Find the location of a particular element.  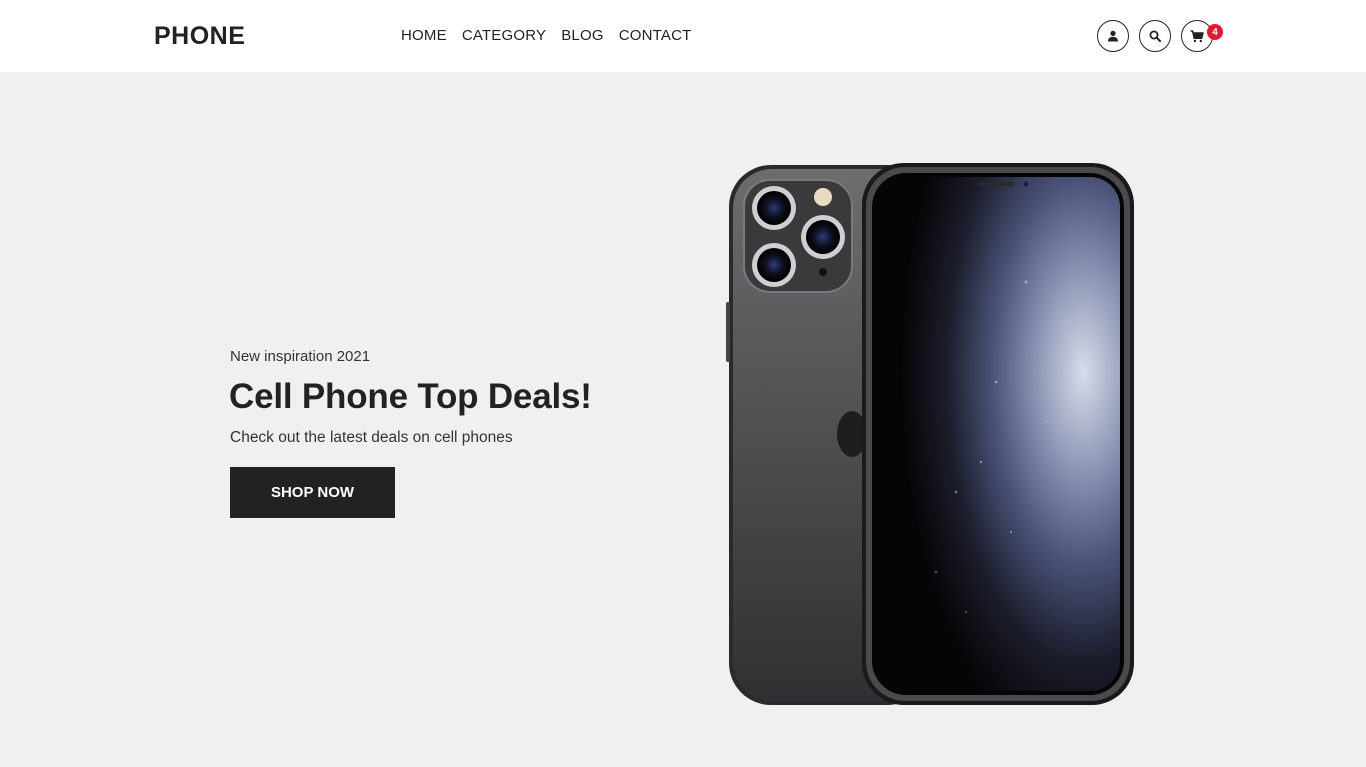

hero-eyebrow: New inspiration 2021 is located at coordinates (300, 356).